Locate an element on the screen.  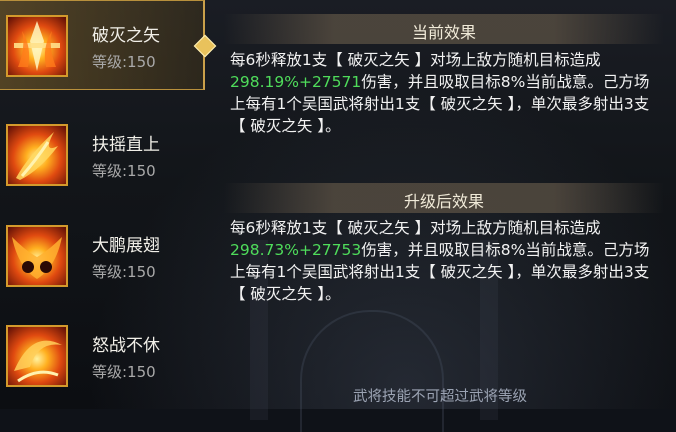
skill-item-pomie: 破灭之矢 等级:150 is located at coordinates (102, 45).